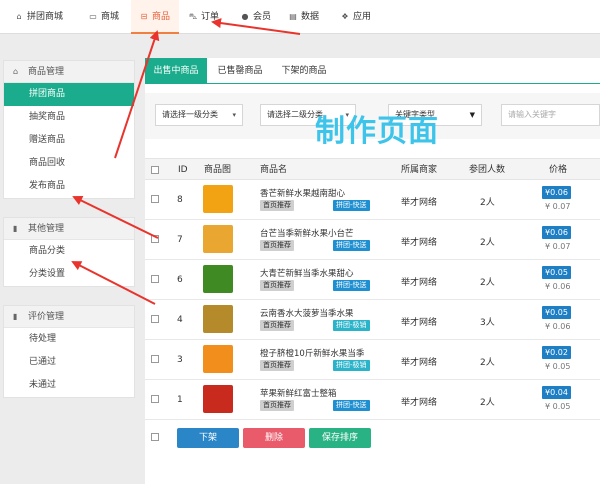  I want to click on row-id: 1, so click(180, 400).